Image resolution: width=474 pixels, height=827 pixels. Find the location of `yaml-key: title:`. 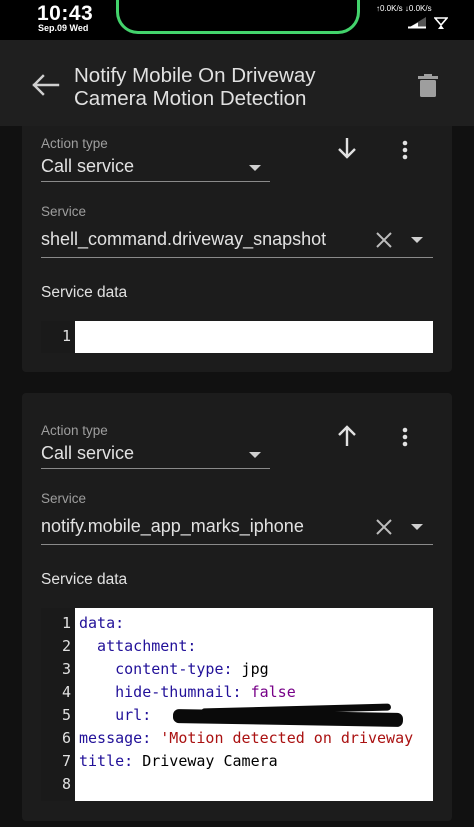

yaml-key: title: is located at coordinates (106, 761).